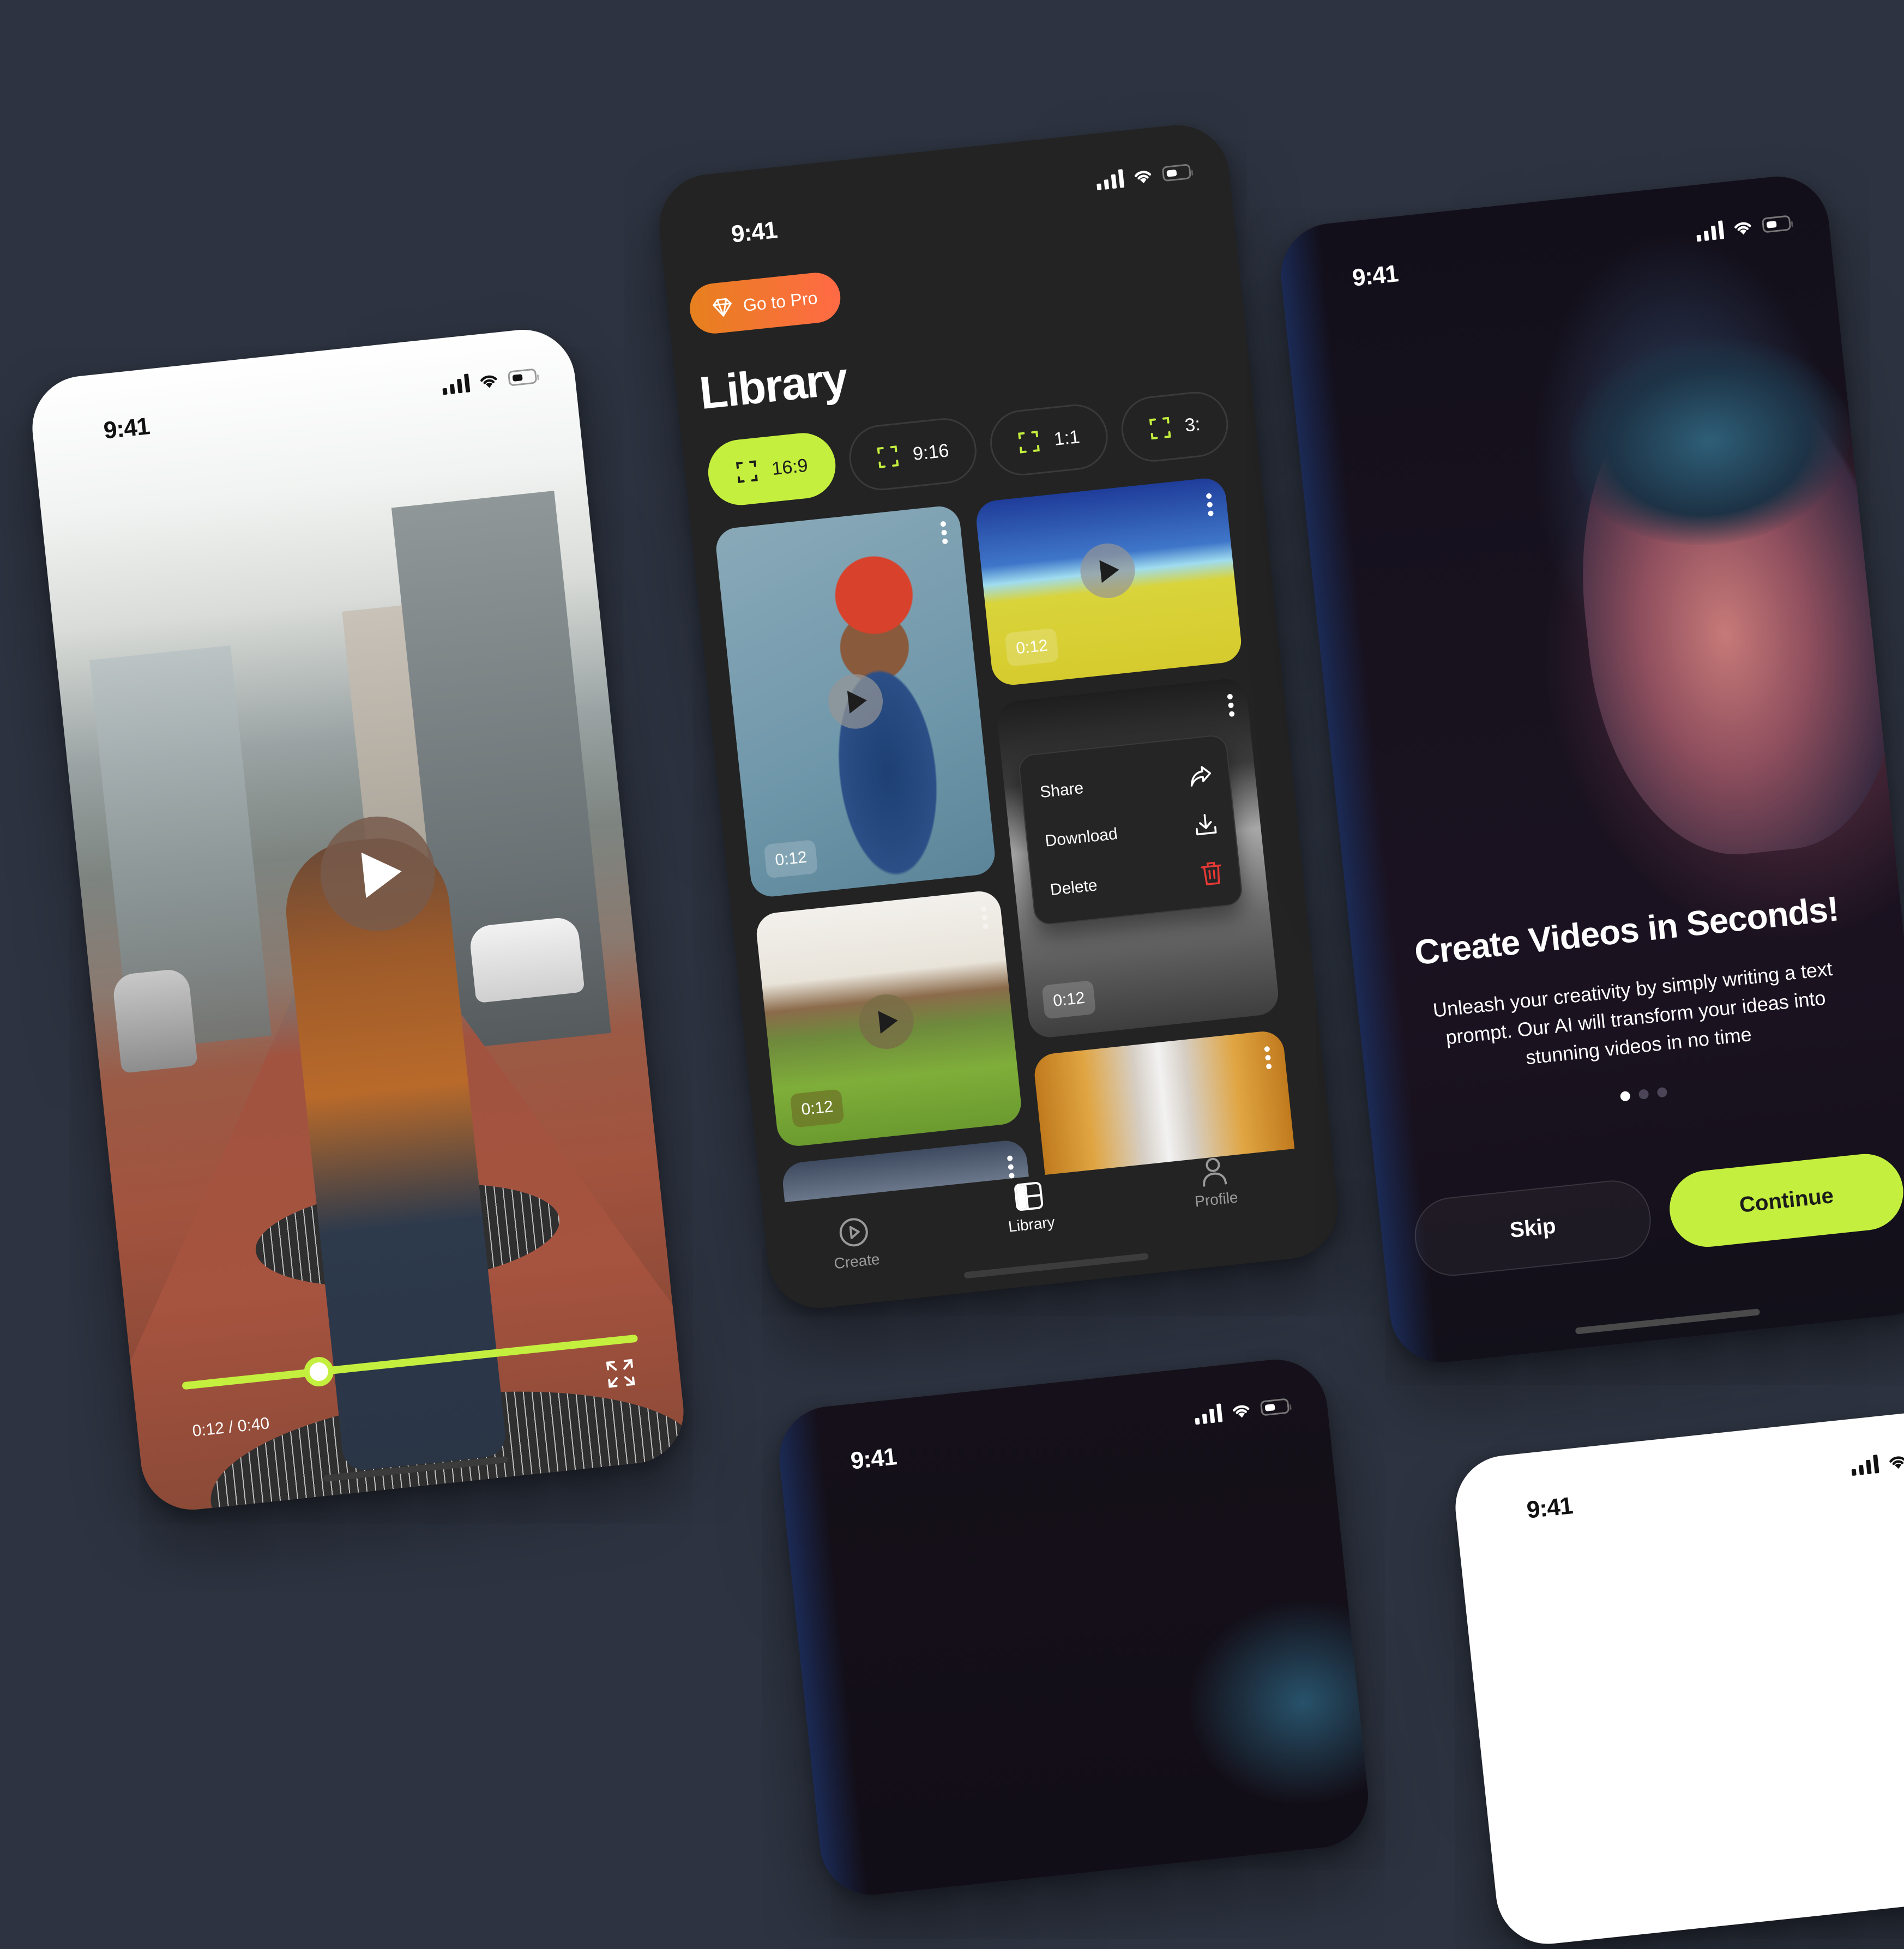  I want to click on fullscreen-icon, so click(620, 1373).